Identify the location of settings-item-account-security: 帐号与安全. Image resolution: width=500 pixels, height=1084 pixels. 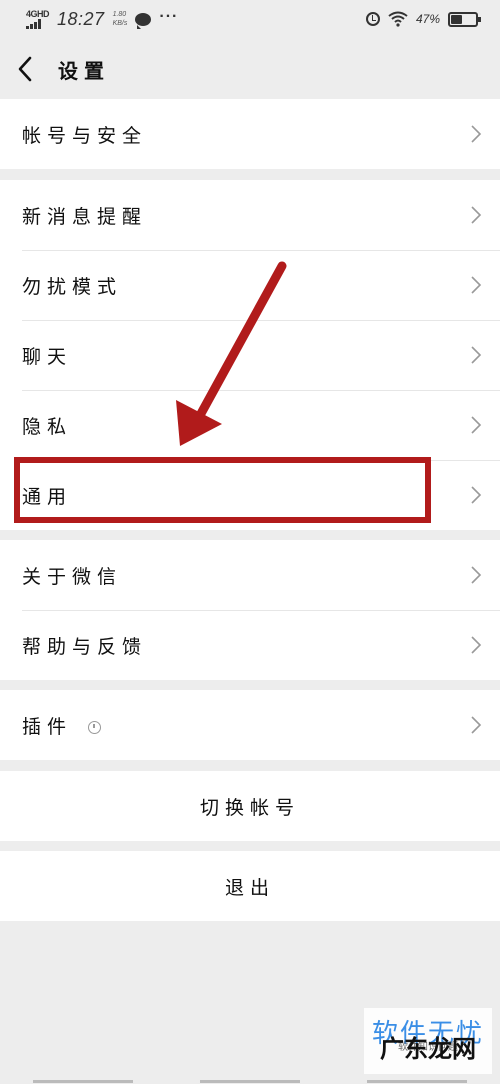
(250, 134).